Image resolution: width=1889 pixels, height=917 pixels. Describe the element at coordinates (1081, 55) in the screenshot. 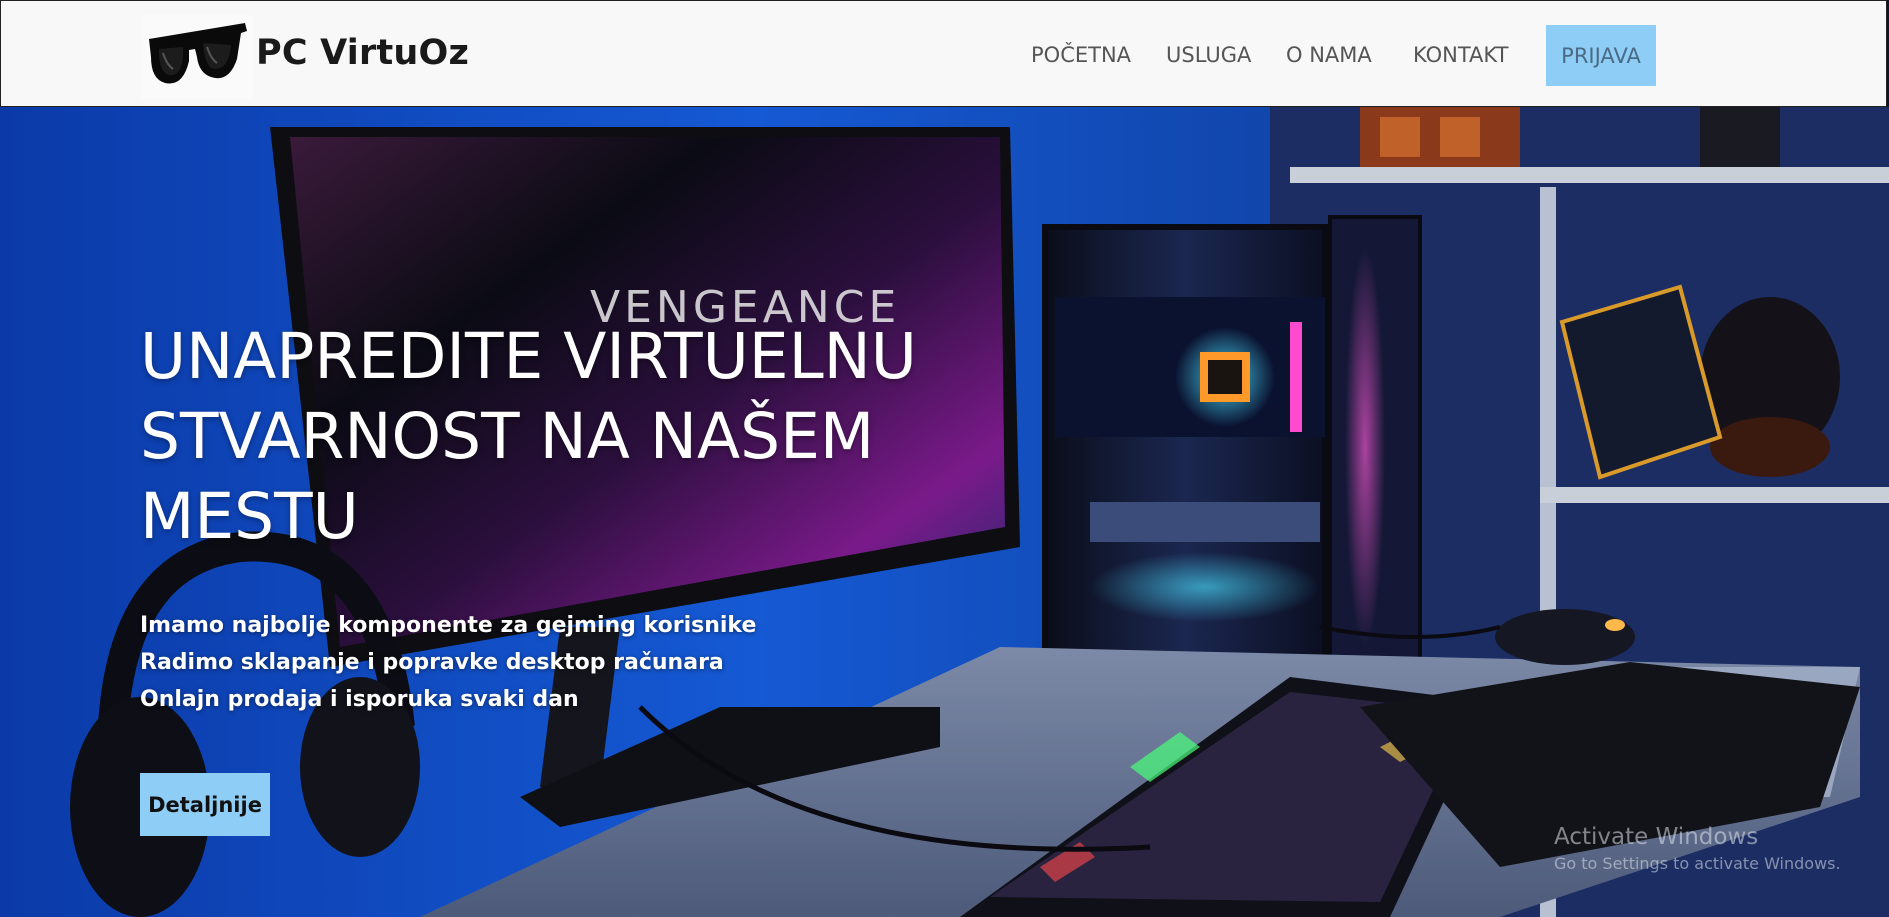

I see `nav-link-pocetna: POČETNA` at that location.